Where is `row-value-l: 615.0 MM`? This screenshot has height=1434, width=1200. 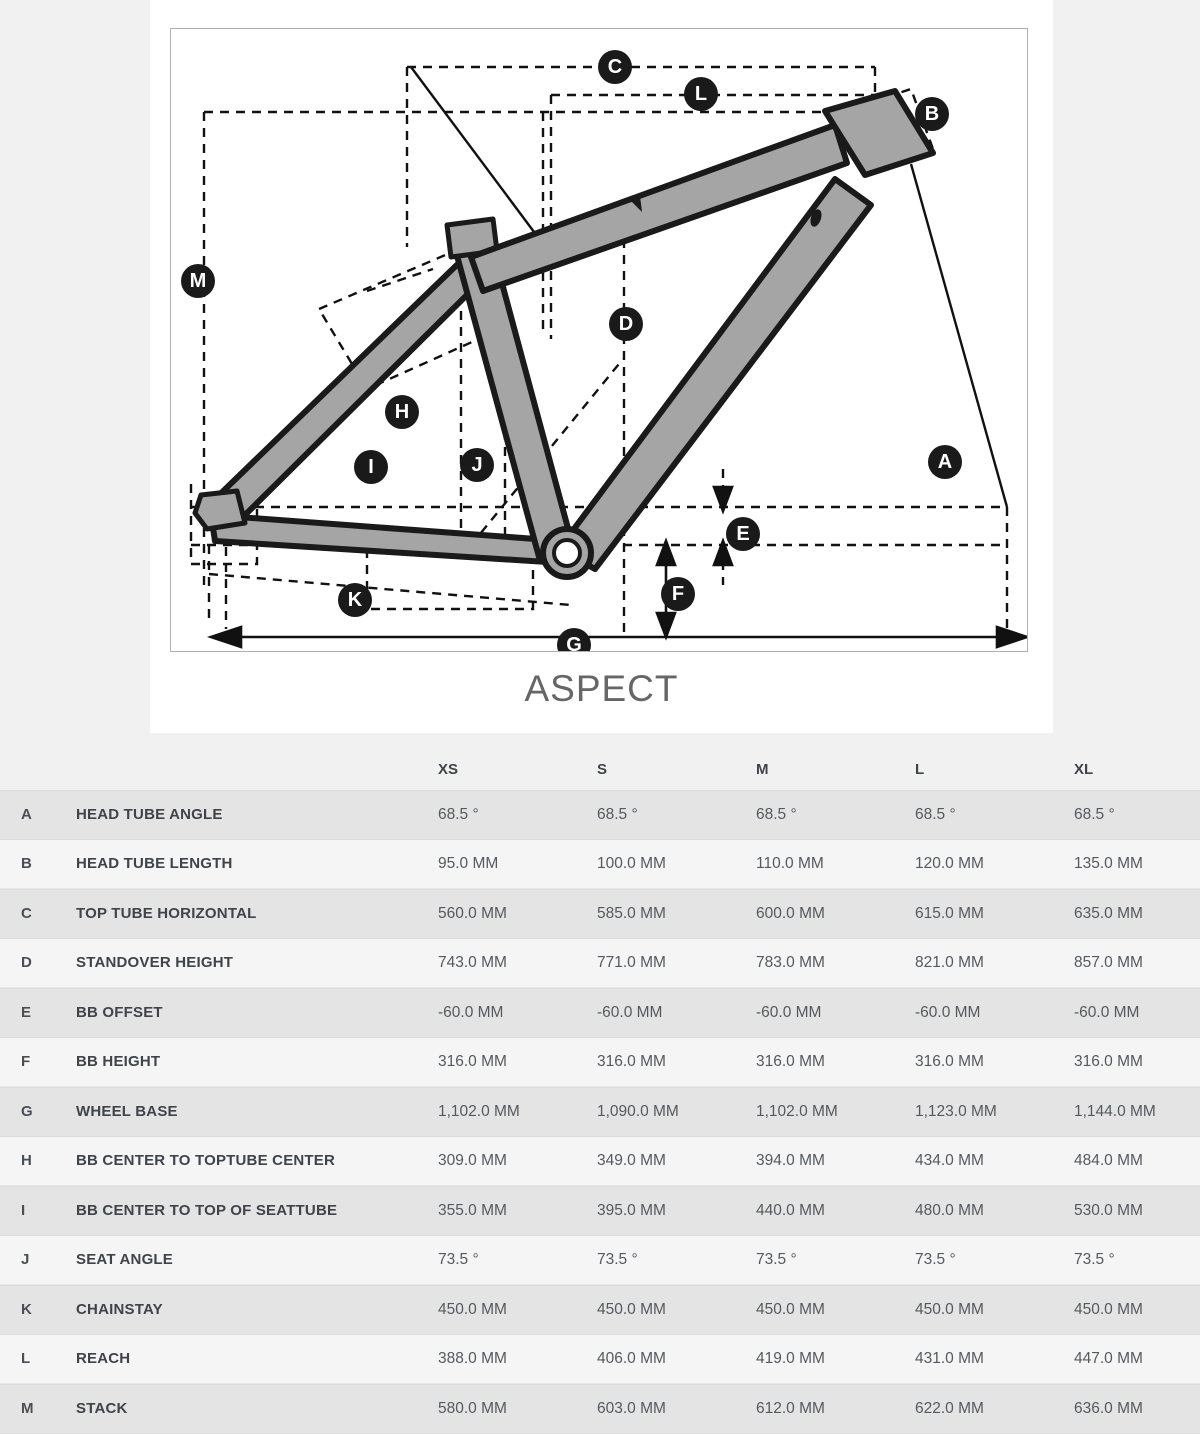 row-value-l: 615.0 MM is located at coordinates (949, 913).